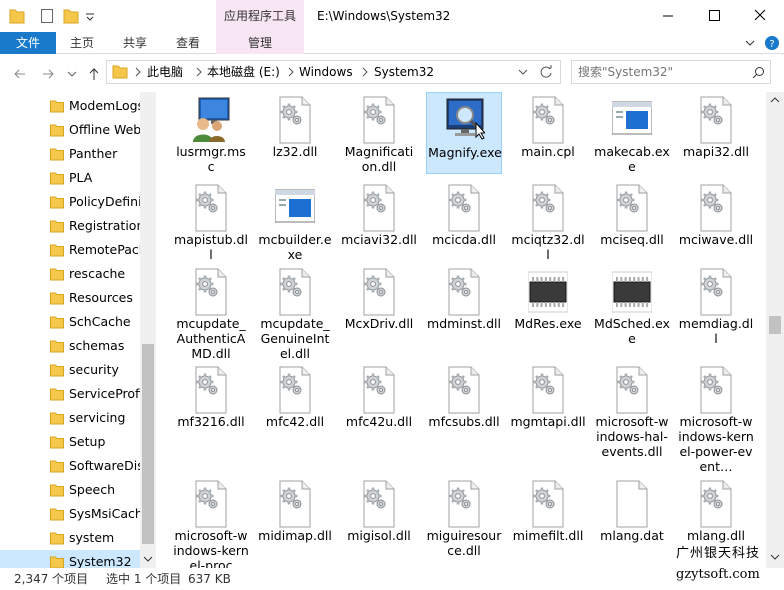 This screenshot has width=784, height=590. What do you see at coordinates (70, 490) in the screenshot?
I see `nav-item-speech: Speech` at bounding box center [70, 490].